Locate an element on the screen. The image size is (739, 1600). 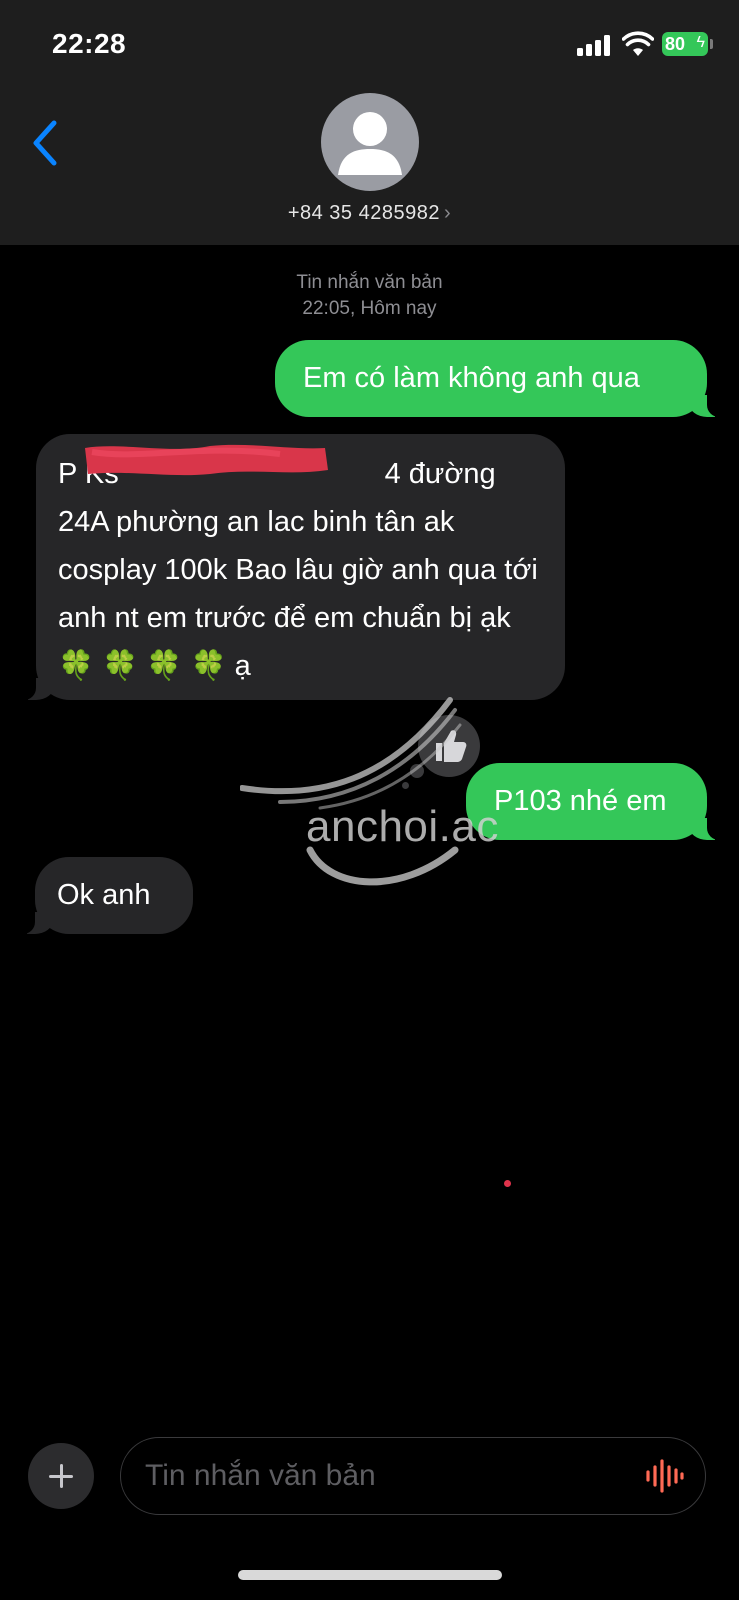
tapback-badge is located at coordinates (449, 746).